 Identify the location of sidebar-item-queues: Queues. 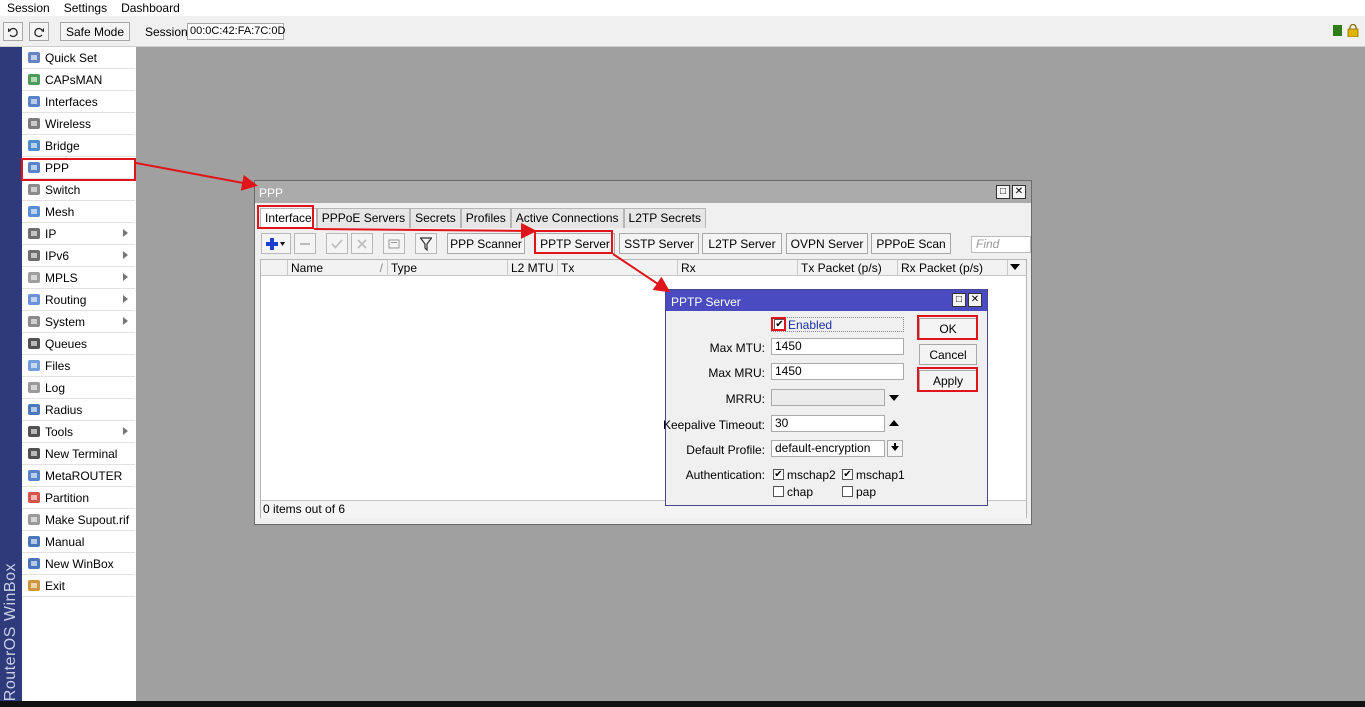
(78, 344).